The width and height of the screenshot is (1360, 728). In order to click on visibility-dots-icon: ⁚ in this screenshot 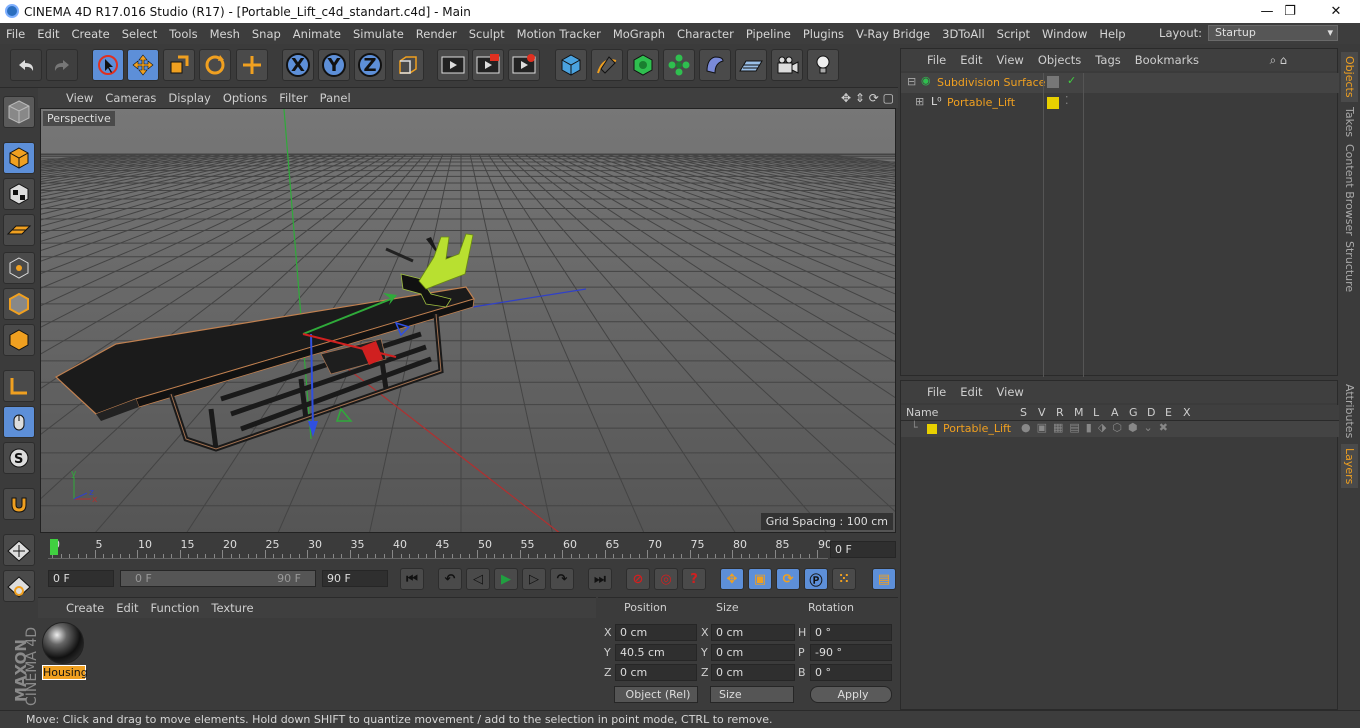, I will do `click(1067, 100)`.